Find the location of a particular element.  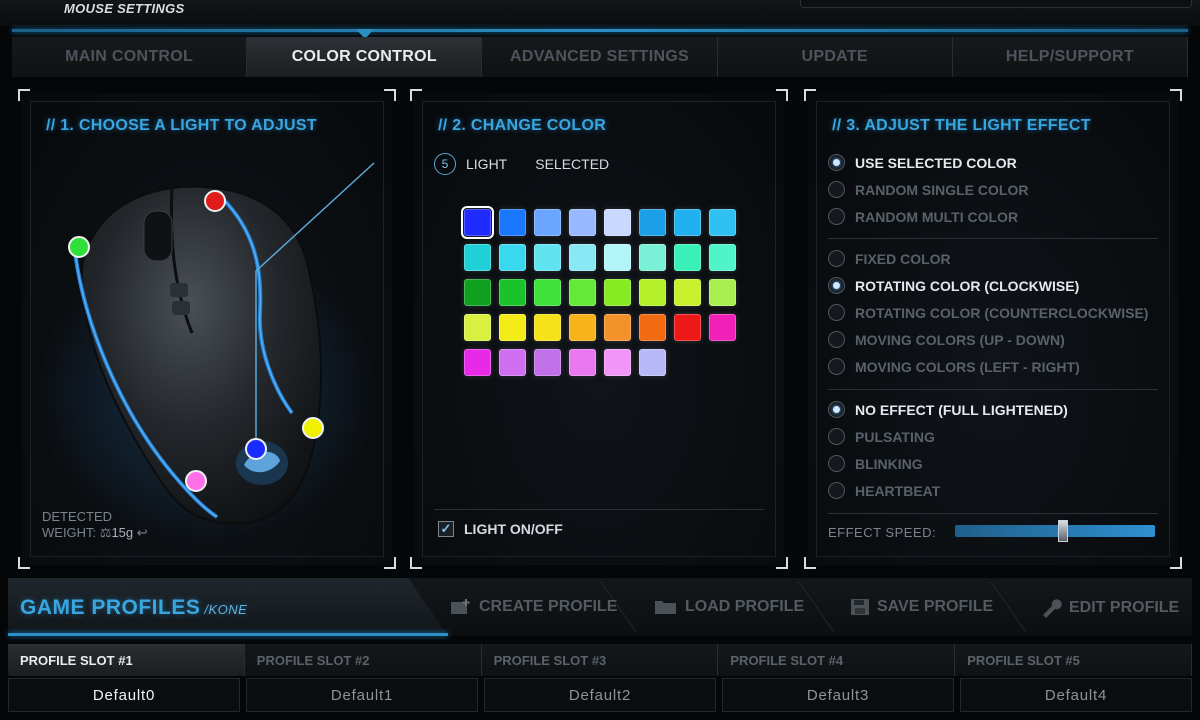

radio-label: MOVING COLORS (LEFT - RIGHT) is located at coordinates (967, 366).